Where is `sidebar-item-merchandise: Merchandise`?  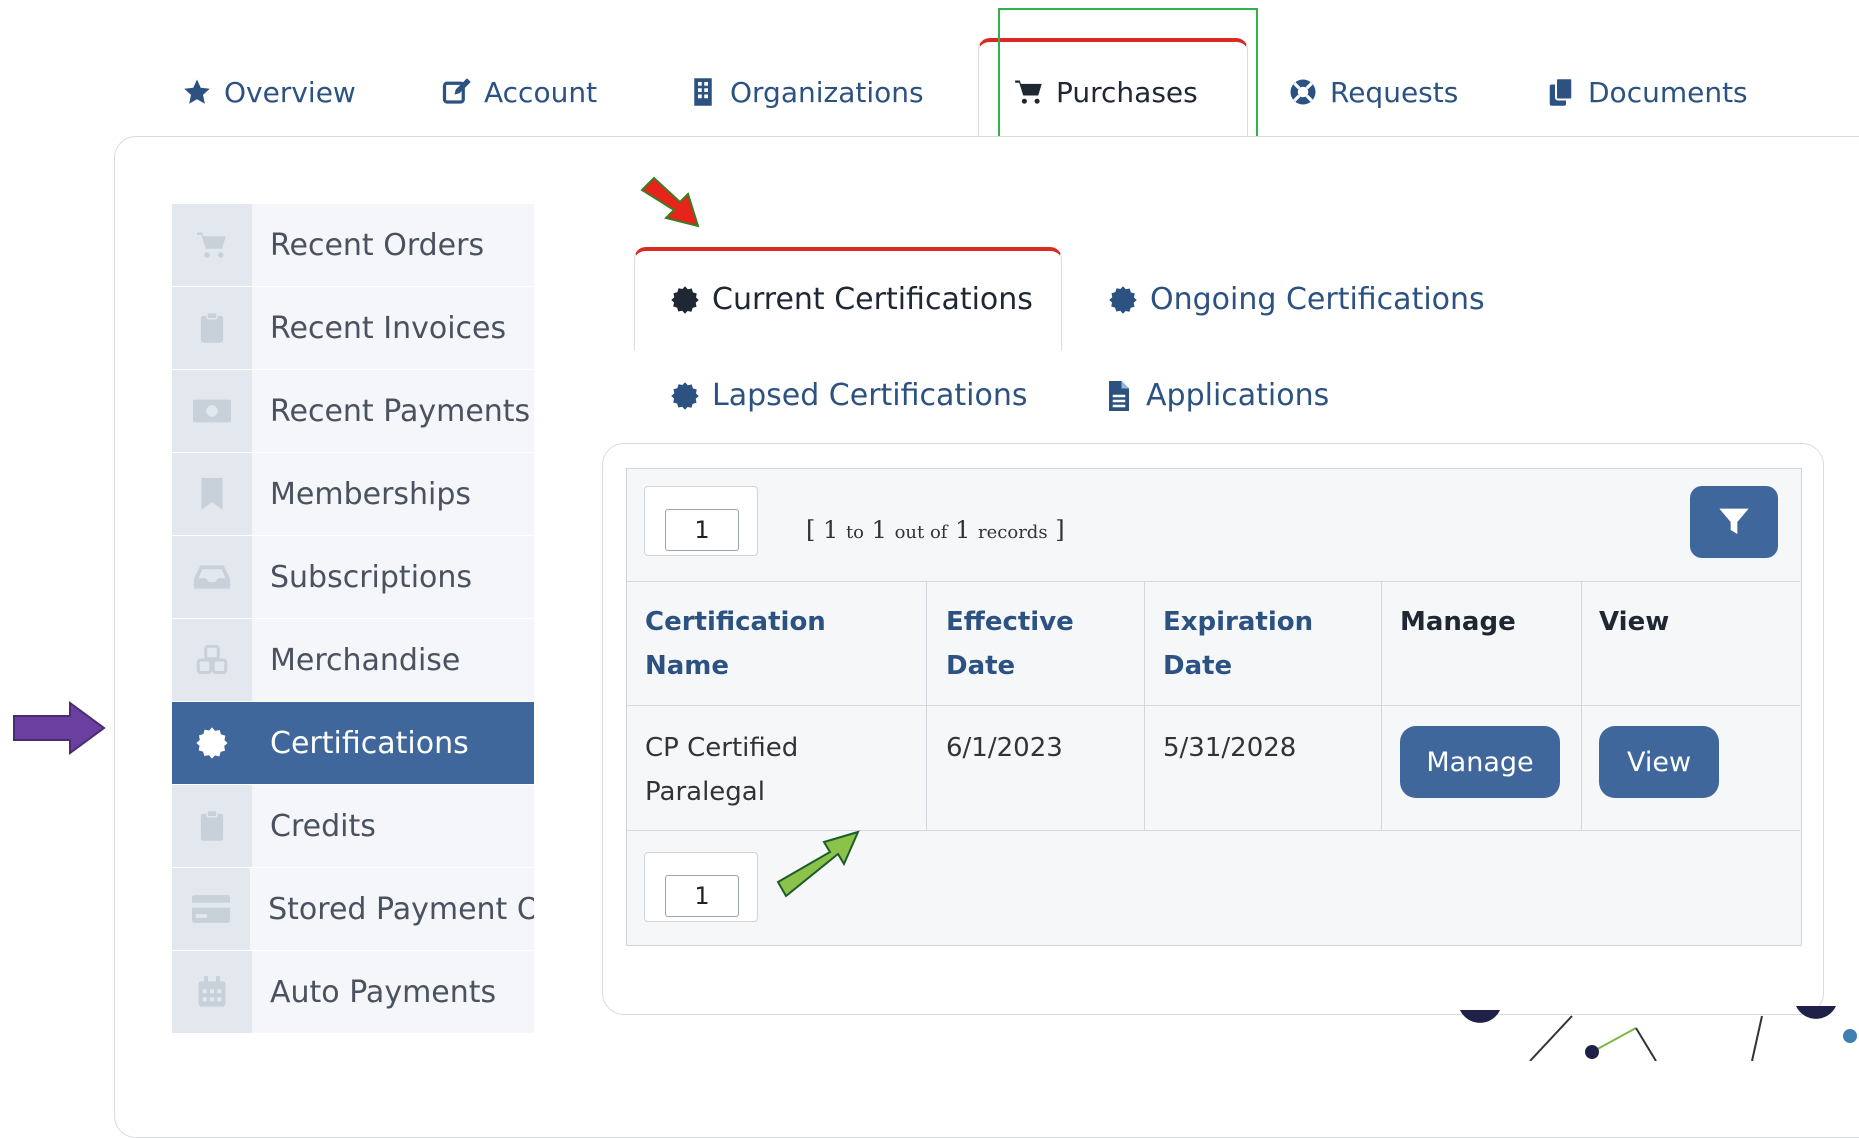
sidebar-item-merchandise: Merchandise is located at coordinates (353, 660).